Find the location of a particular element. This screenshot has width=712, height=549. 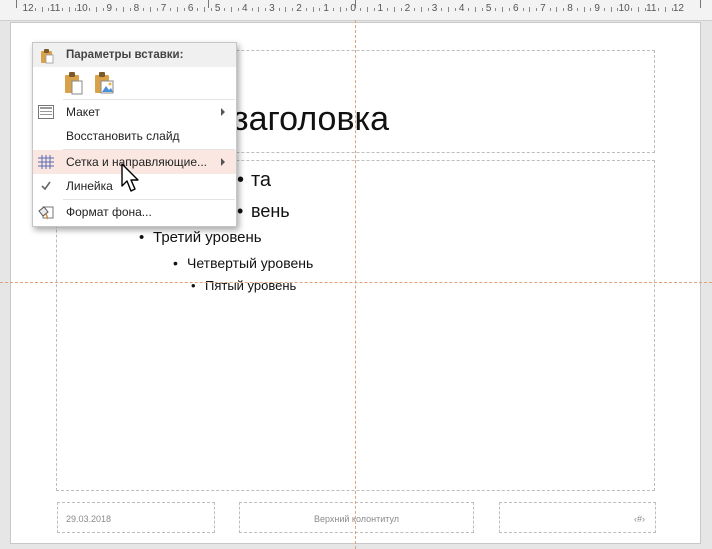

format-background-icon is located at coordinates (46, 212).